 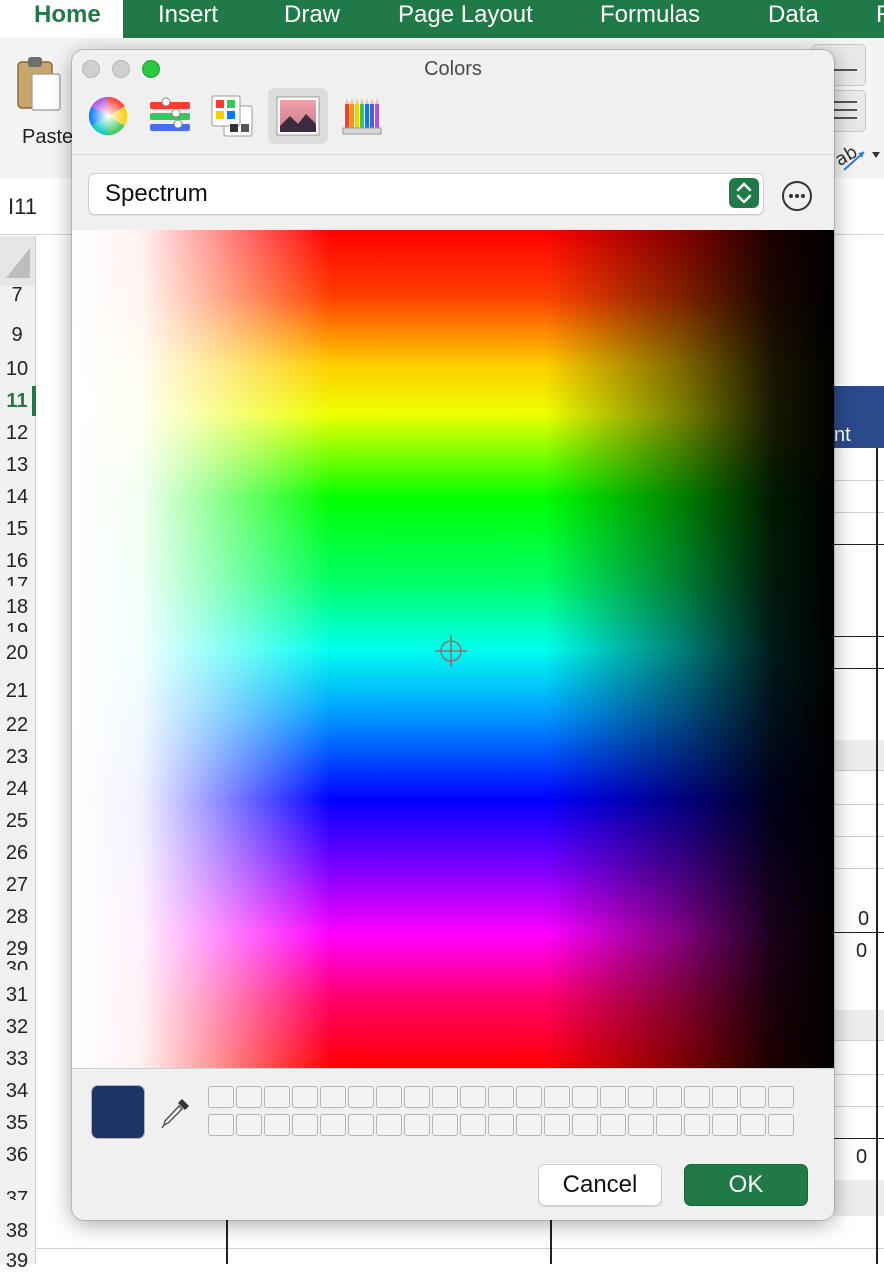 I want to click on row-header: 30, so click(x=17, y=964).